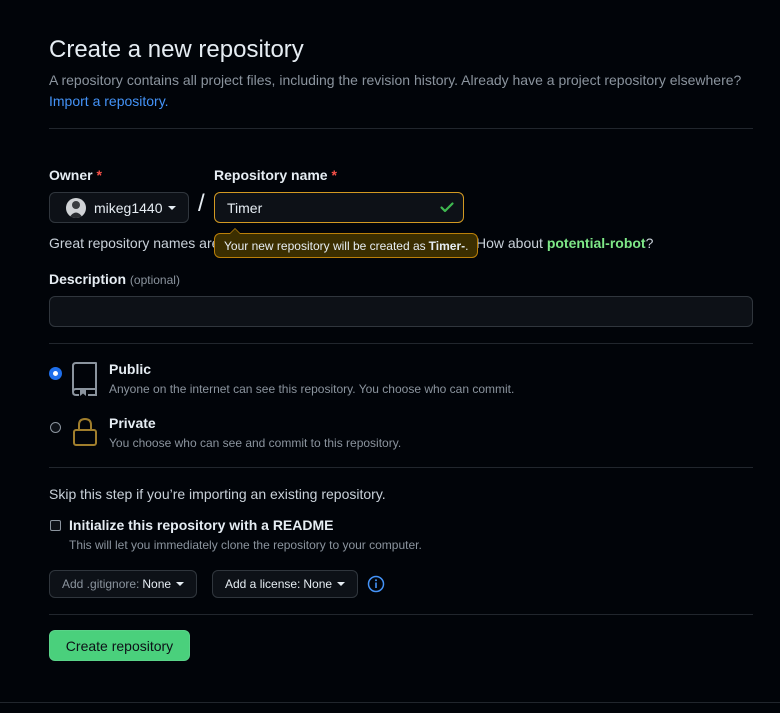 This screenshot has height=713, width=780. Describe the element at coordinates (339, 207) in the screenshot. I see `repository-name-input: Timer` at that location.